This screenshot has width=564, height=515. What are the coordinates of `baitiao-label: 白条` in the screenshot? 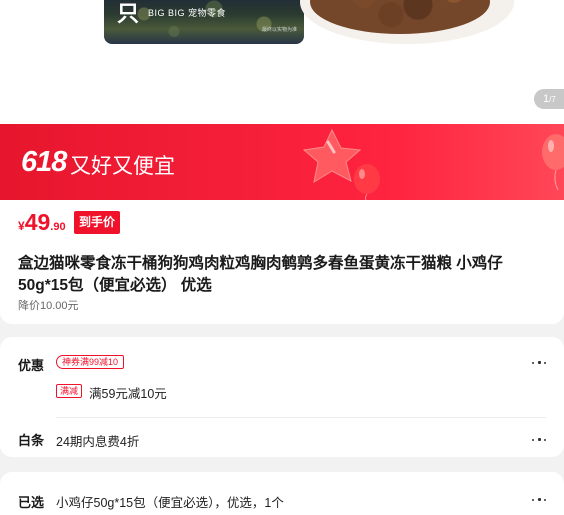 It's located at (31, 440).